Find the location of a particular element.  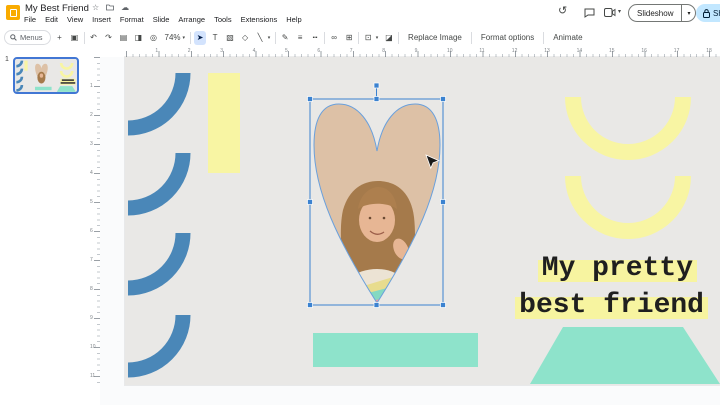

toolbar-mask-image: ◪ is located at coordinates (389, 38).